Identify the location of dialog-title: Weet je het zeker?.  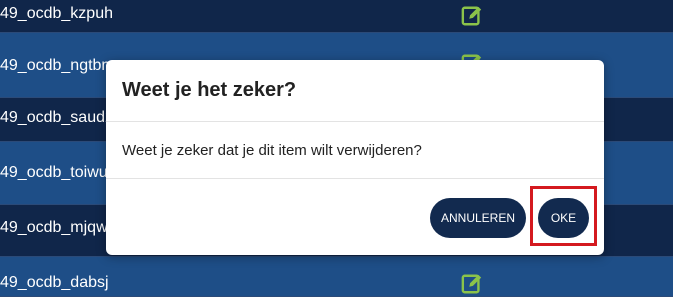
(209, 90).